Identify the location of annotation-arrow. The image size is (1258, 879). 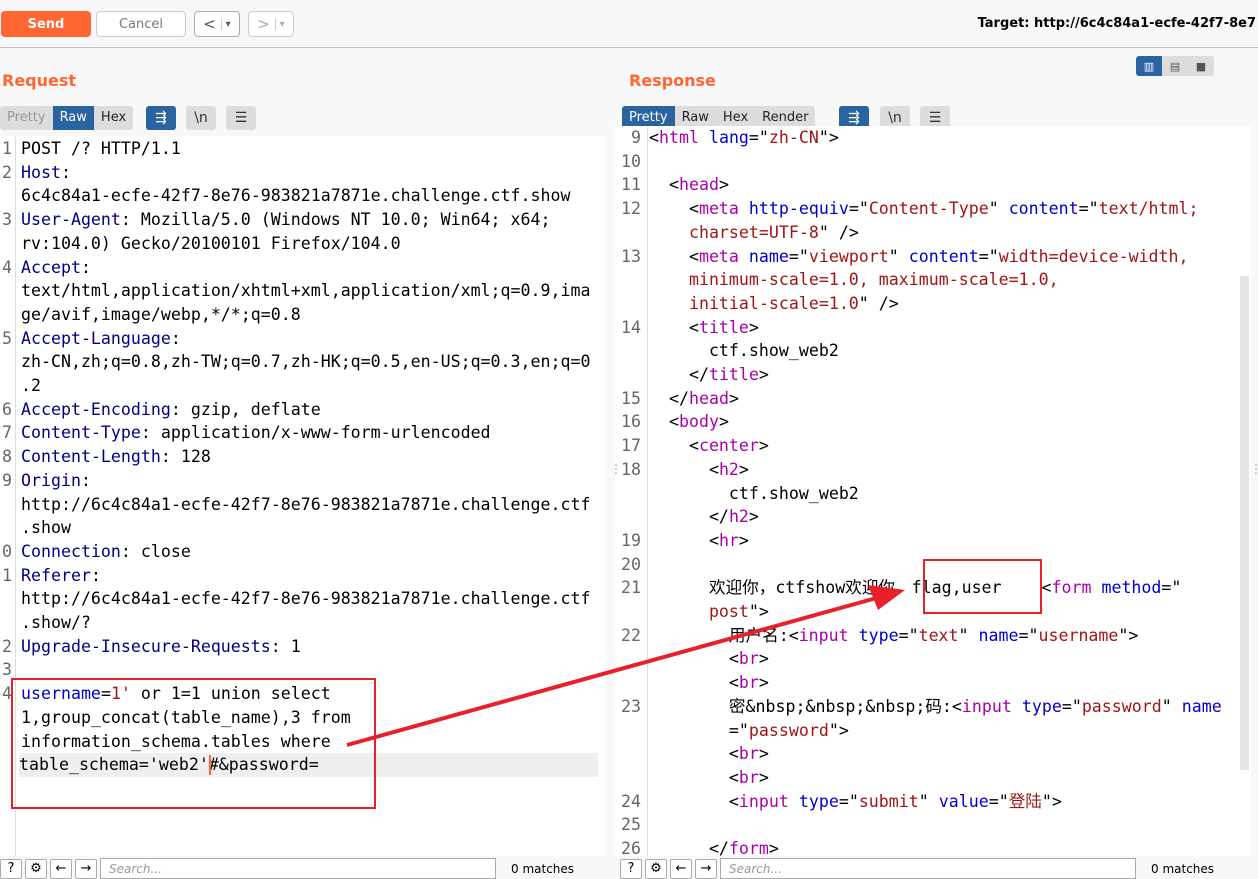
(613, 671).